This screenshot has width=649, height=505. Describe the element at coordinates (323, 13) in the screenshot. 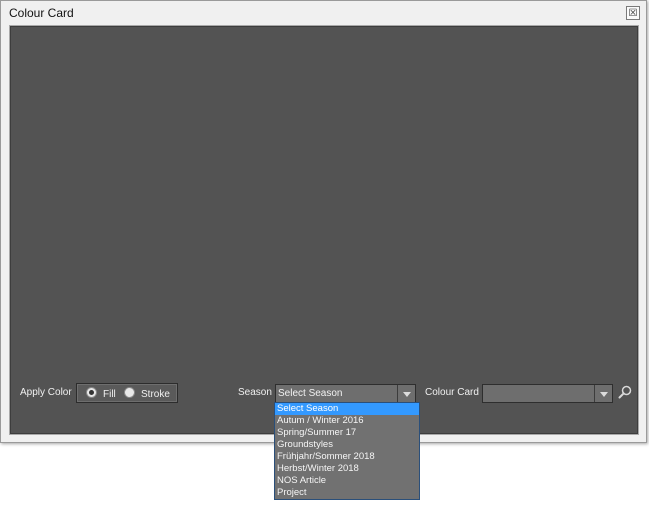

I see `title-bar: Colour Card ☒` at that location.